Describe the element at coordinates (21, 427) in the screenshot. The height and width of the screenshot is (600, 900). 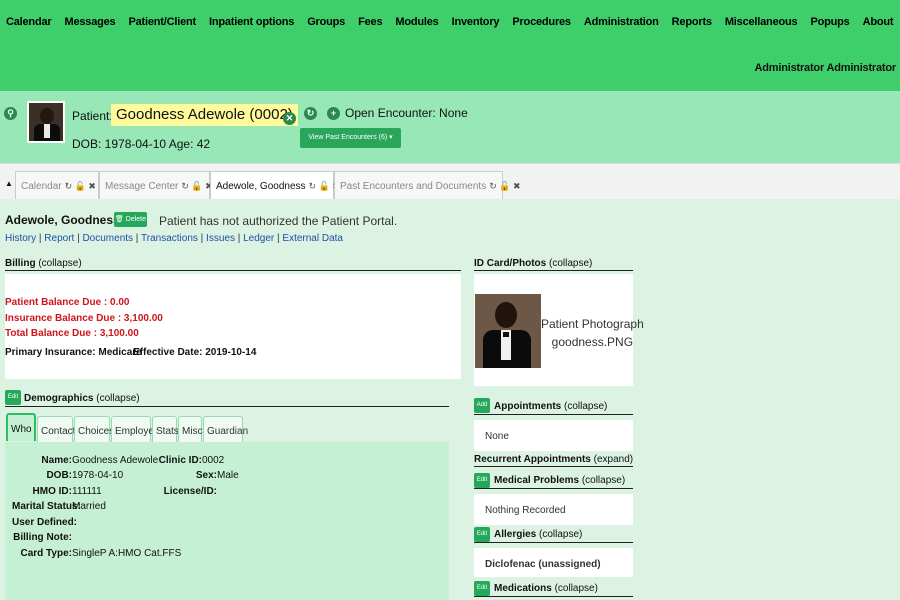
I see `demo-tab-who: Who` at that location.